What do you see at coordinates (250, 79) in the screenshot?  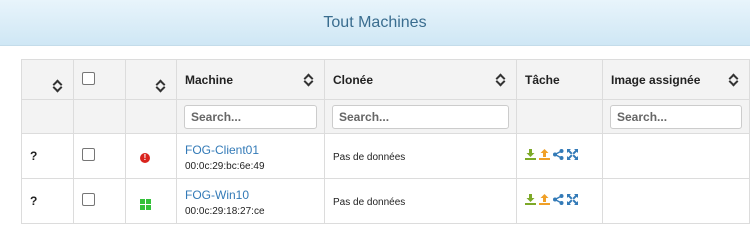 I see `col-machine-header: Machine` at bounding box center [250, 79].